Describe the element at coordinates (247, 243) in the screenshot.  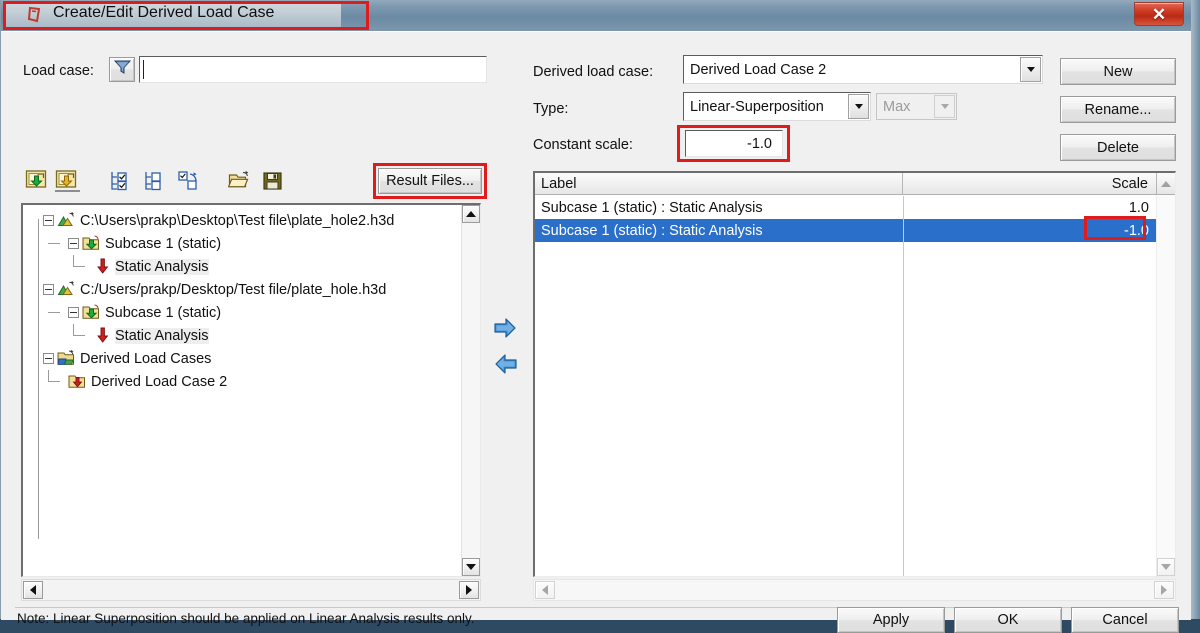
I see `tree-item-1: Subcase 1 (static)` at that location.